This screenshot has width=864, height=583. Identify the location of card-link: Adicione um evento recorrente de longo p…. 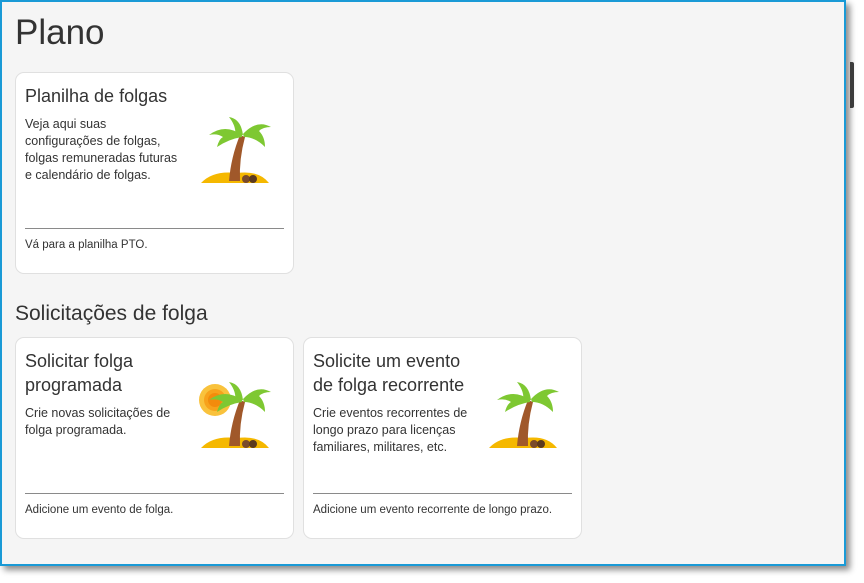
(432, 510).